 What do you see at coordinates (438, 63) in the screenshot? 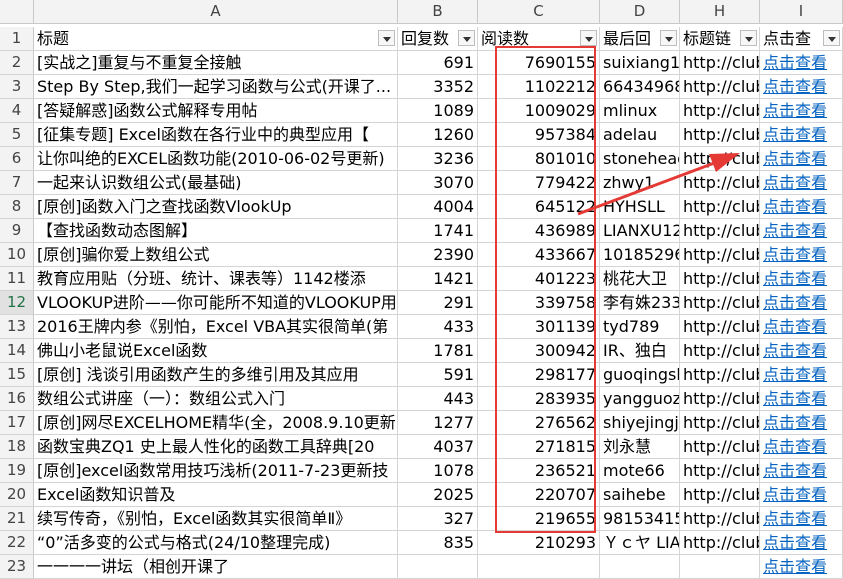
I see `replies-cell: 691` at bounding box center [438, 63].